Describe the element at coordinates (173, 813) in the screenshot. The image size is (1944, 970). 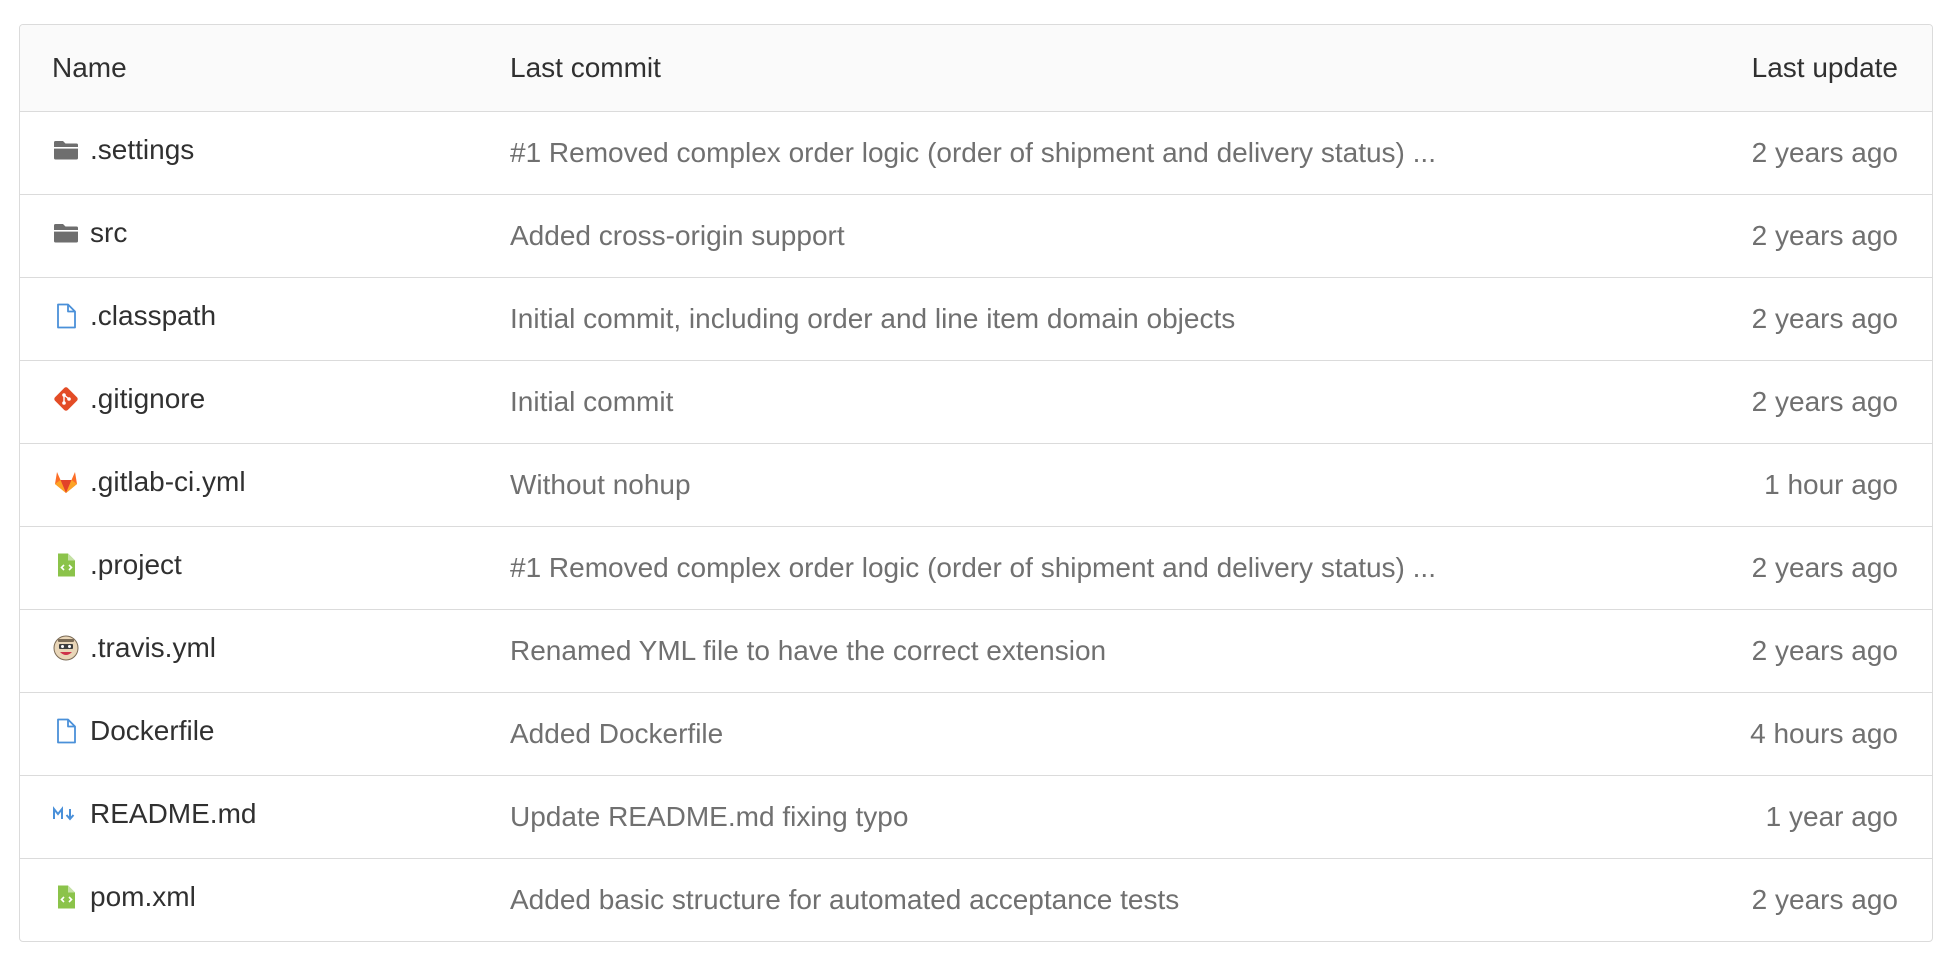
I see `file-name: README.md` at that location.